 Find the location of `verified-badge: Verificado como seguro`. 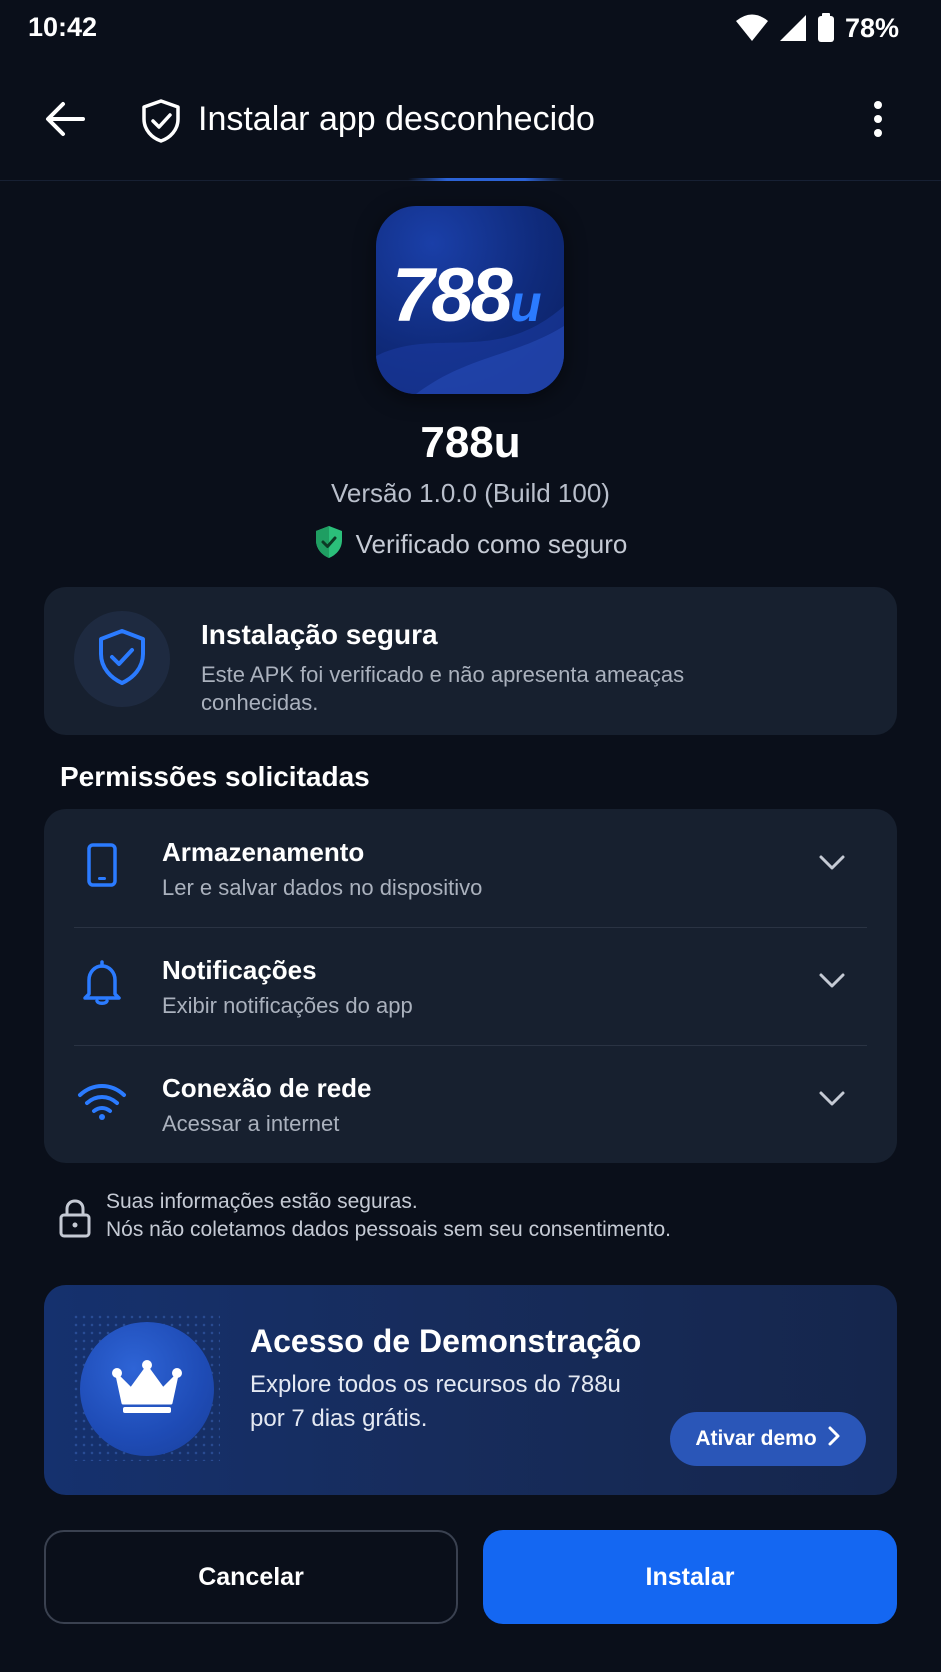

verified-badge: Verificado como seguro is located at coordinates (470, 544).